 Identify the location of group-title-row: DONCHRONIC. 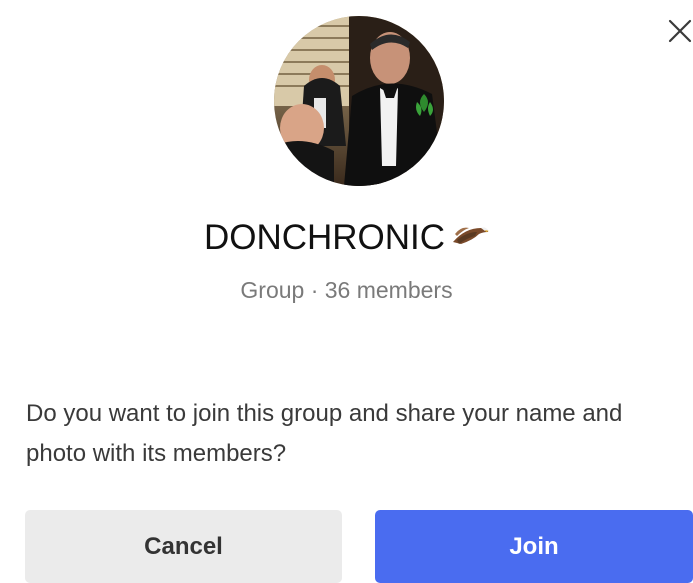
(346, 239).